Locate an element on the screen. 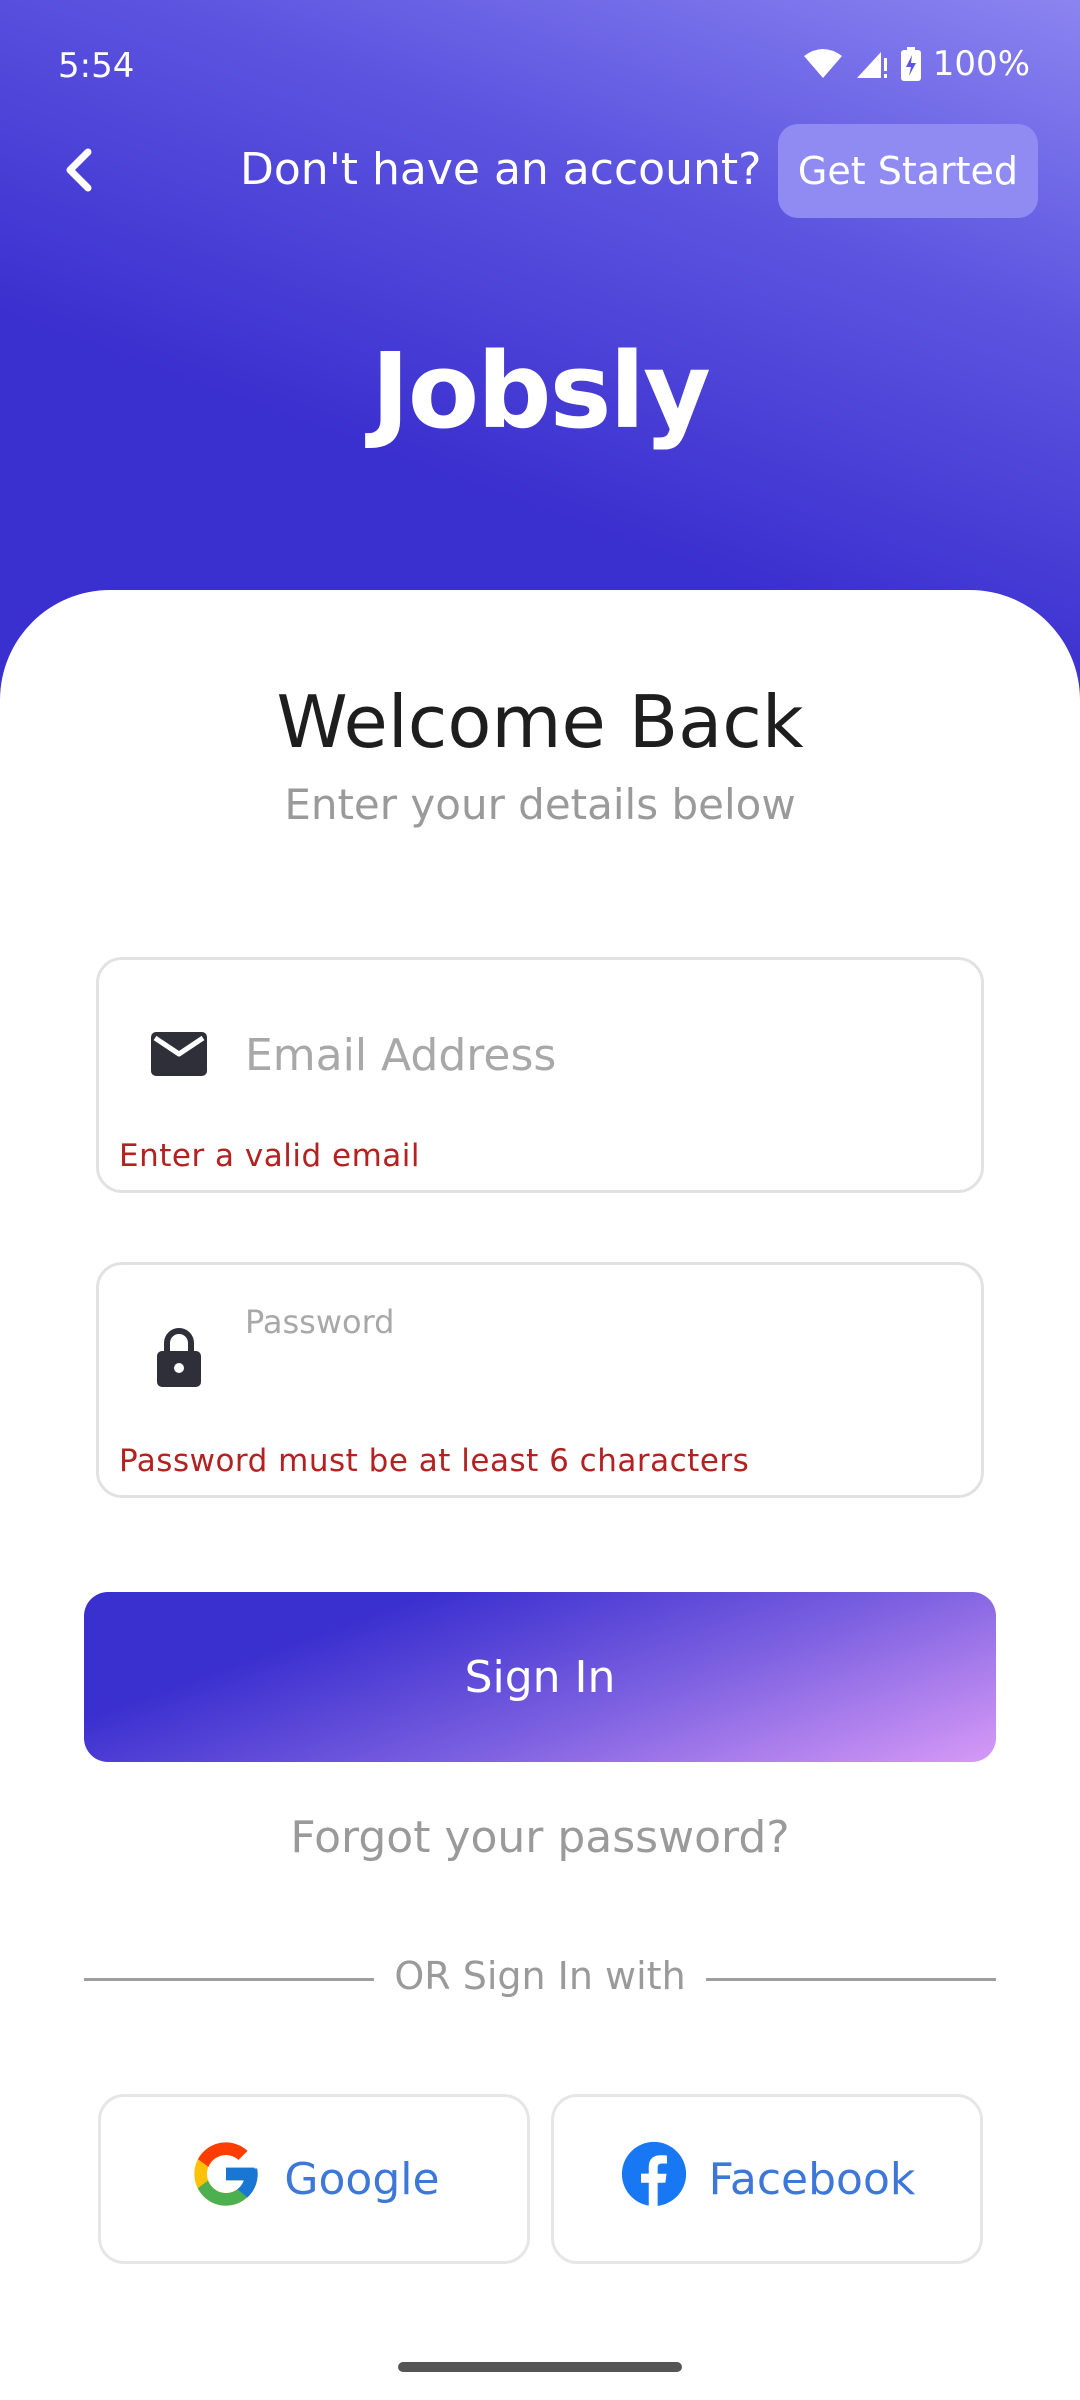  back-icon is located at coordinates (81, 175).